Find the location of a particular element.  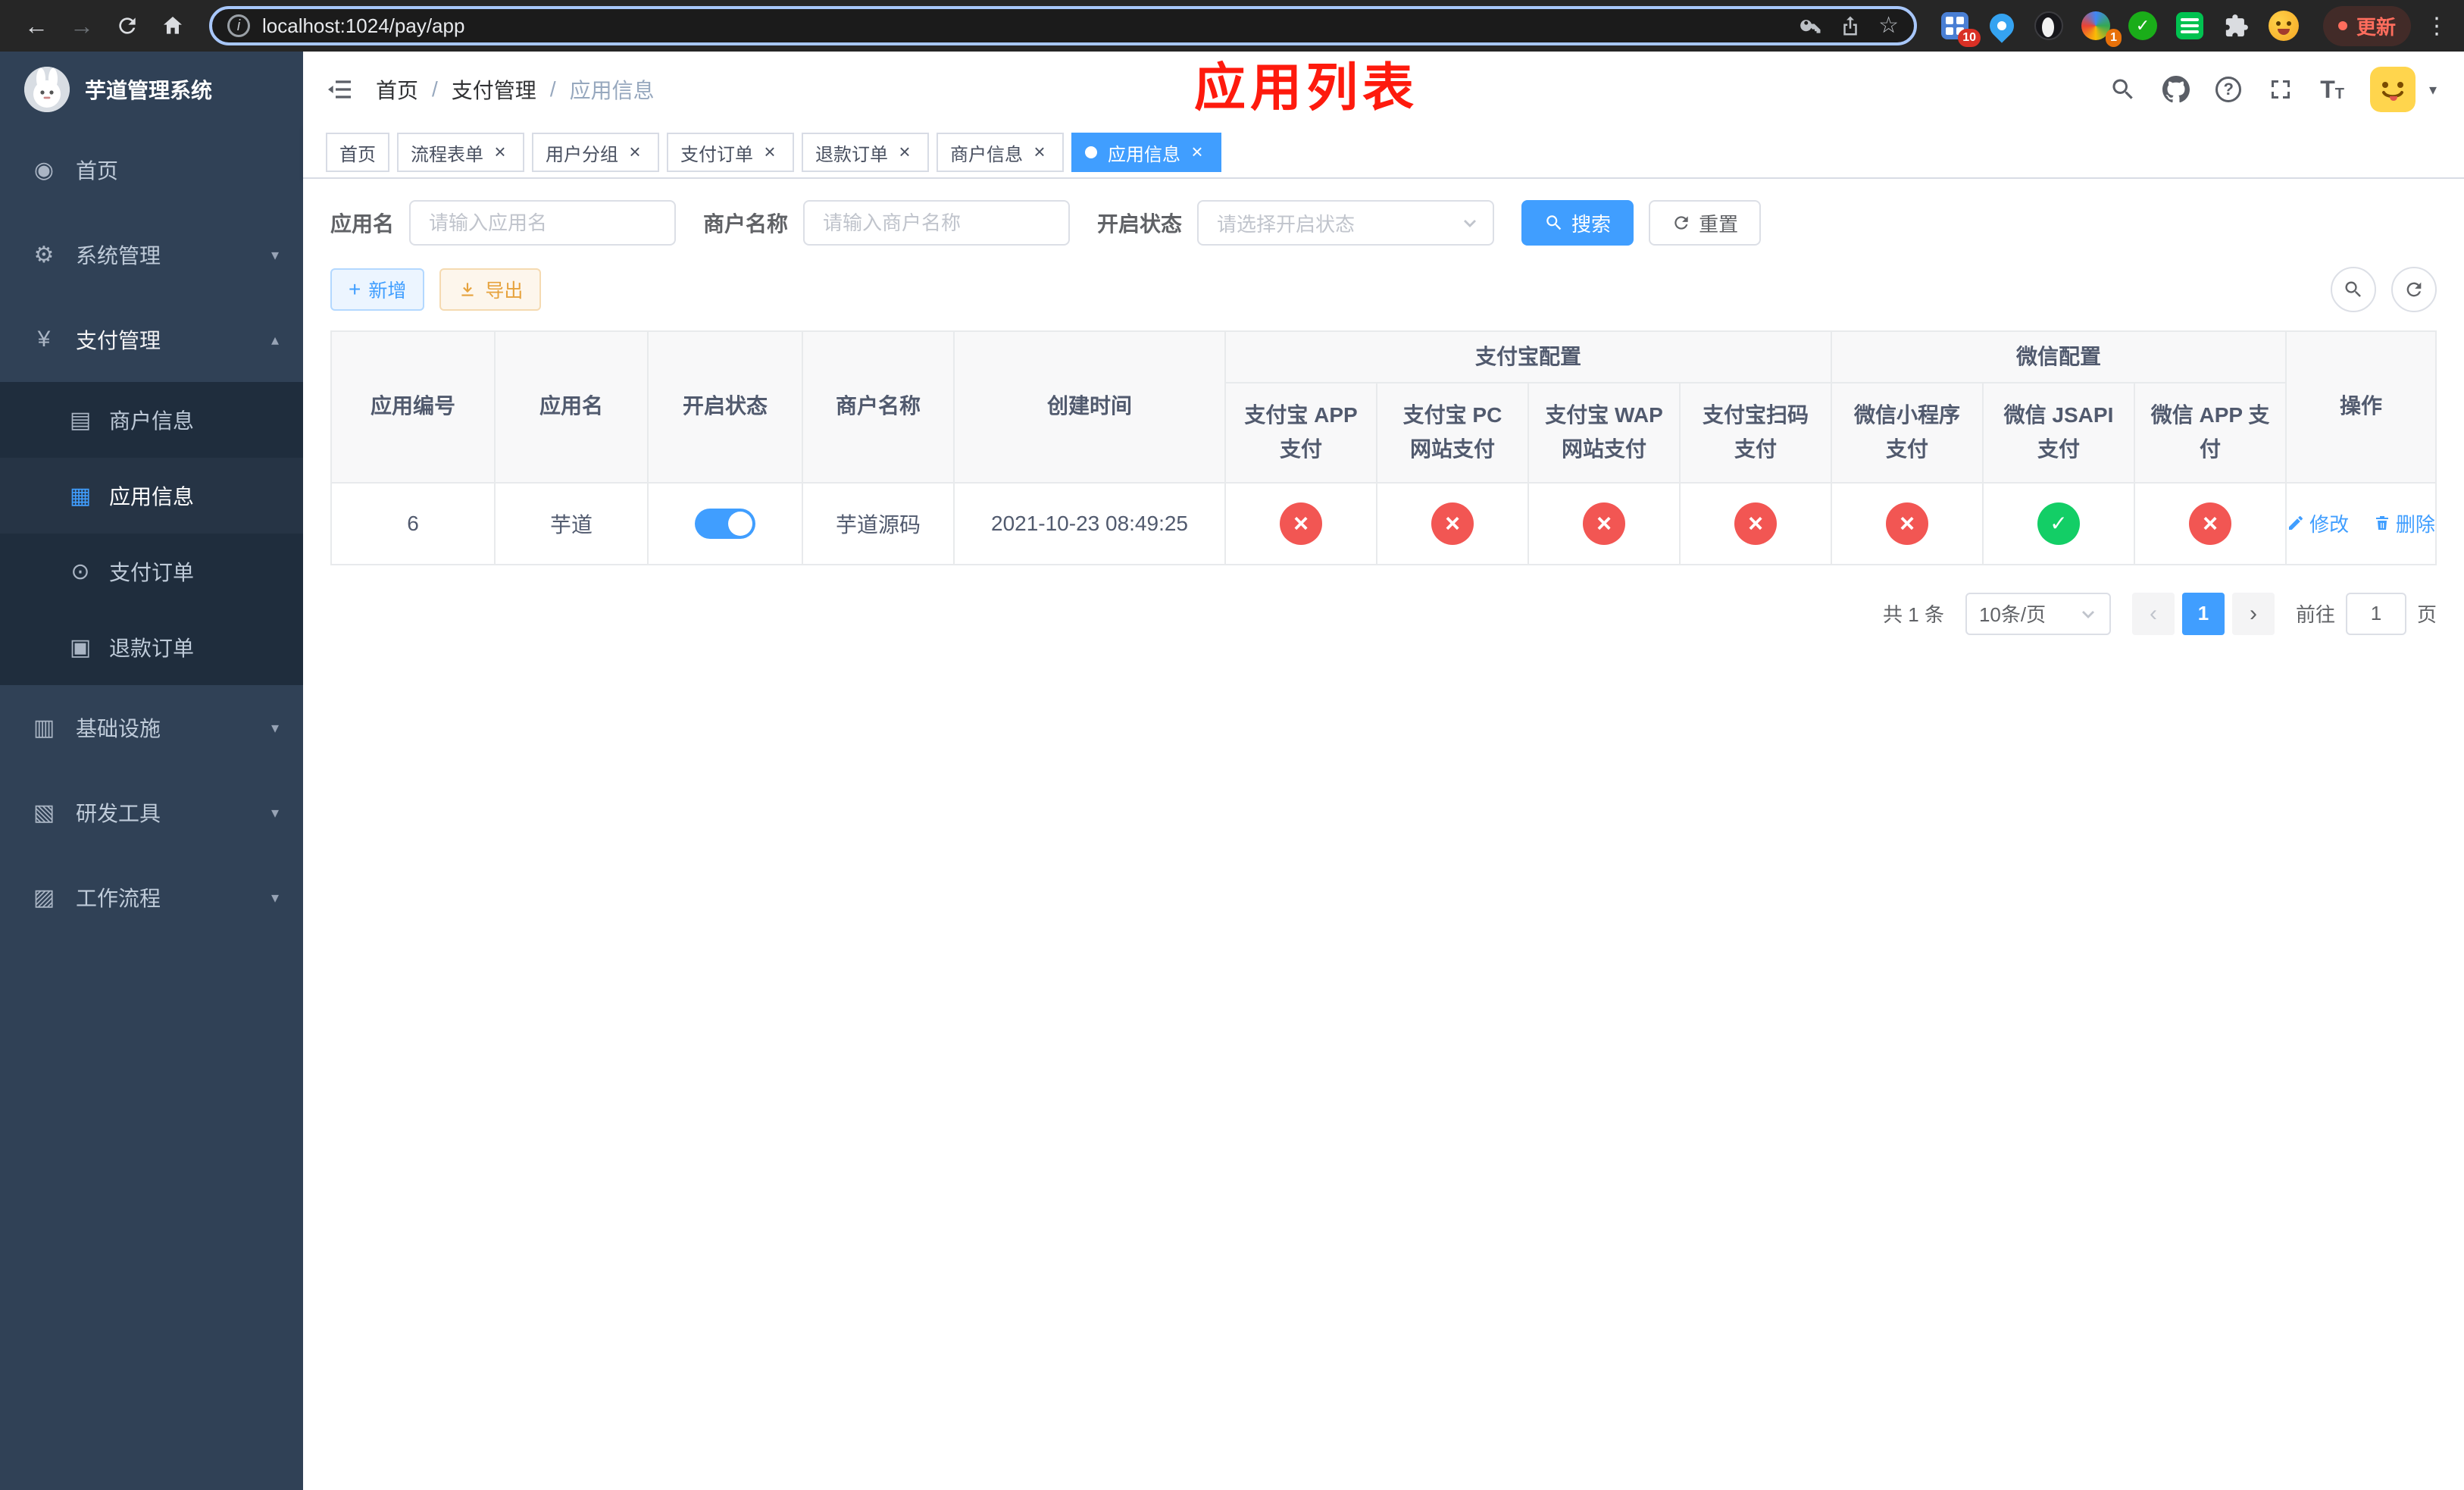

page-1-button: 1 is located at coordinates (2203, 613).